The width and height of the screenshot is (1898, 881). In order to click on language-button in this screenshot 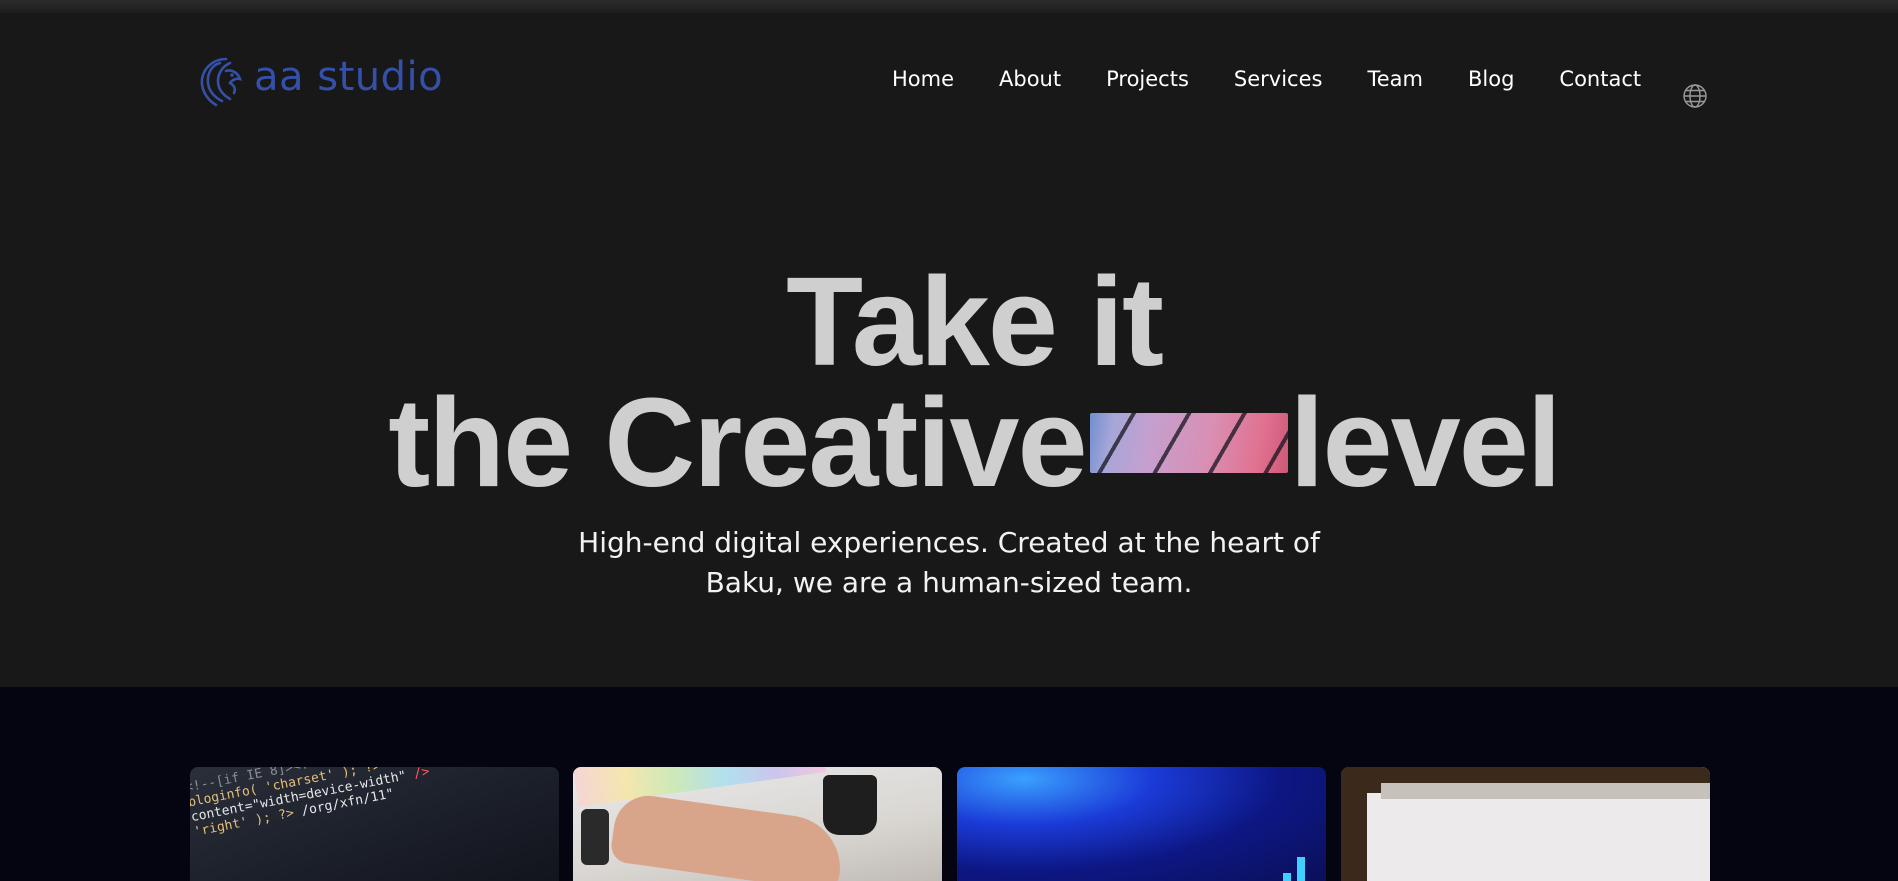, I will do `click(1695, 96)`.